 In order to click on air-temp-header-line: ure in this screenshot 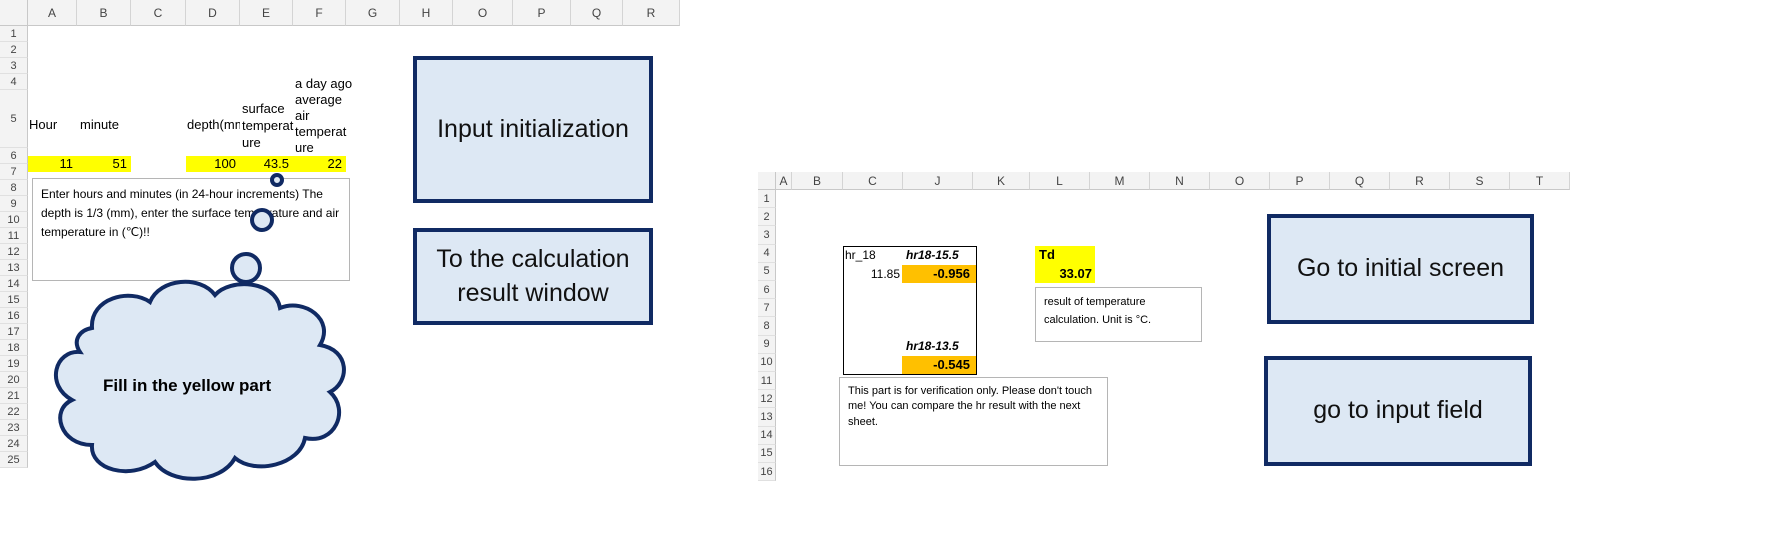, I will do `click(304, 147)`.